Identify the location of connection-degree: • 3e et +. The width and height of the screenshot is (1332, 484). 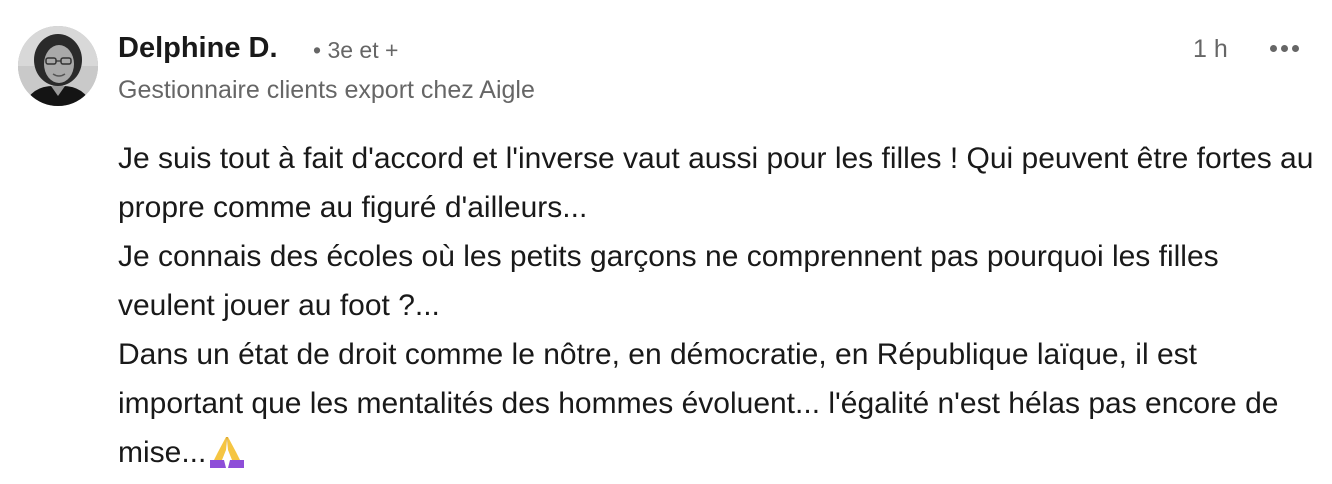
(356, 50).